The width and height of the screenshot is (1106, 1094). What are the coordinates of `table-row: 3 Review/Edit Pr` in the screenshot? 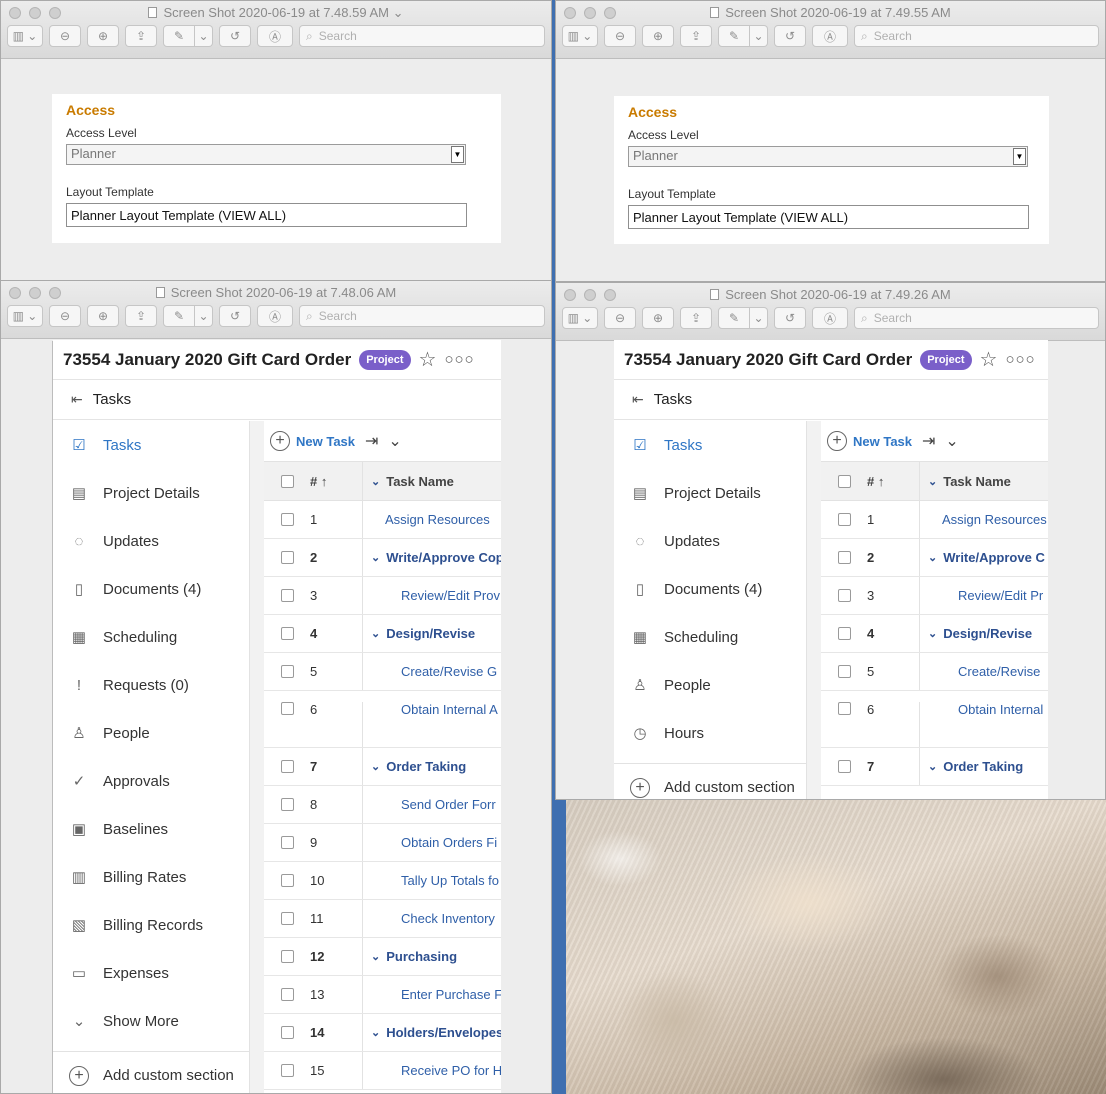 It's located at (934, 596).